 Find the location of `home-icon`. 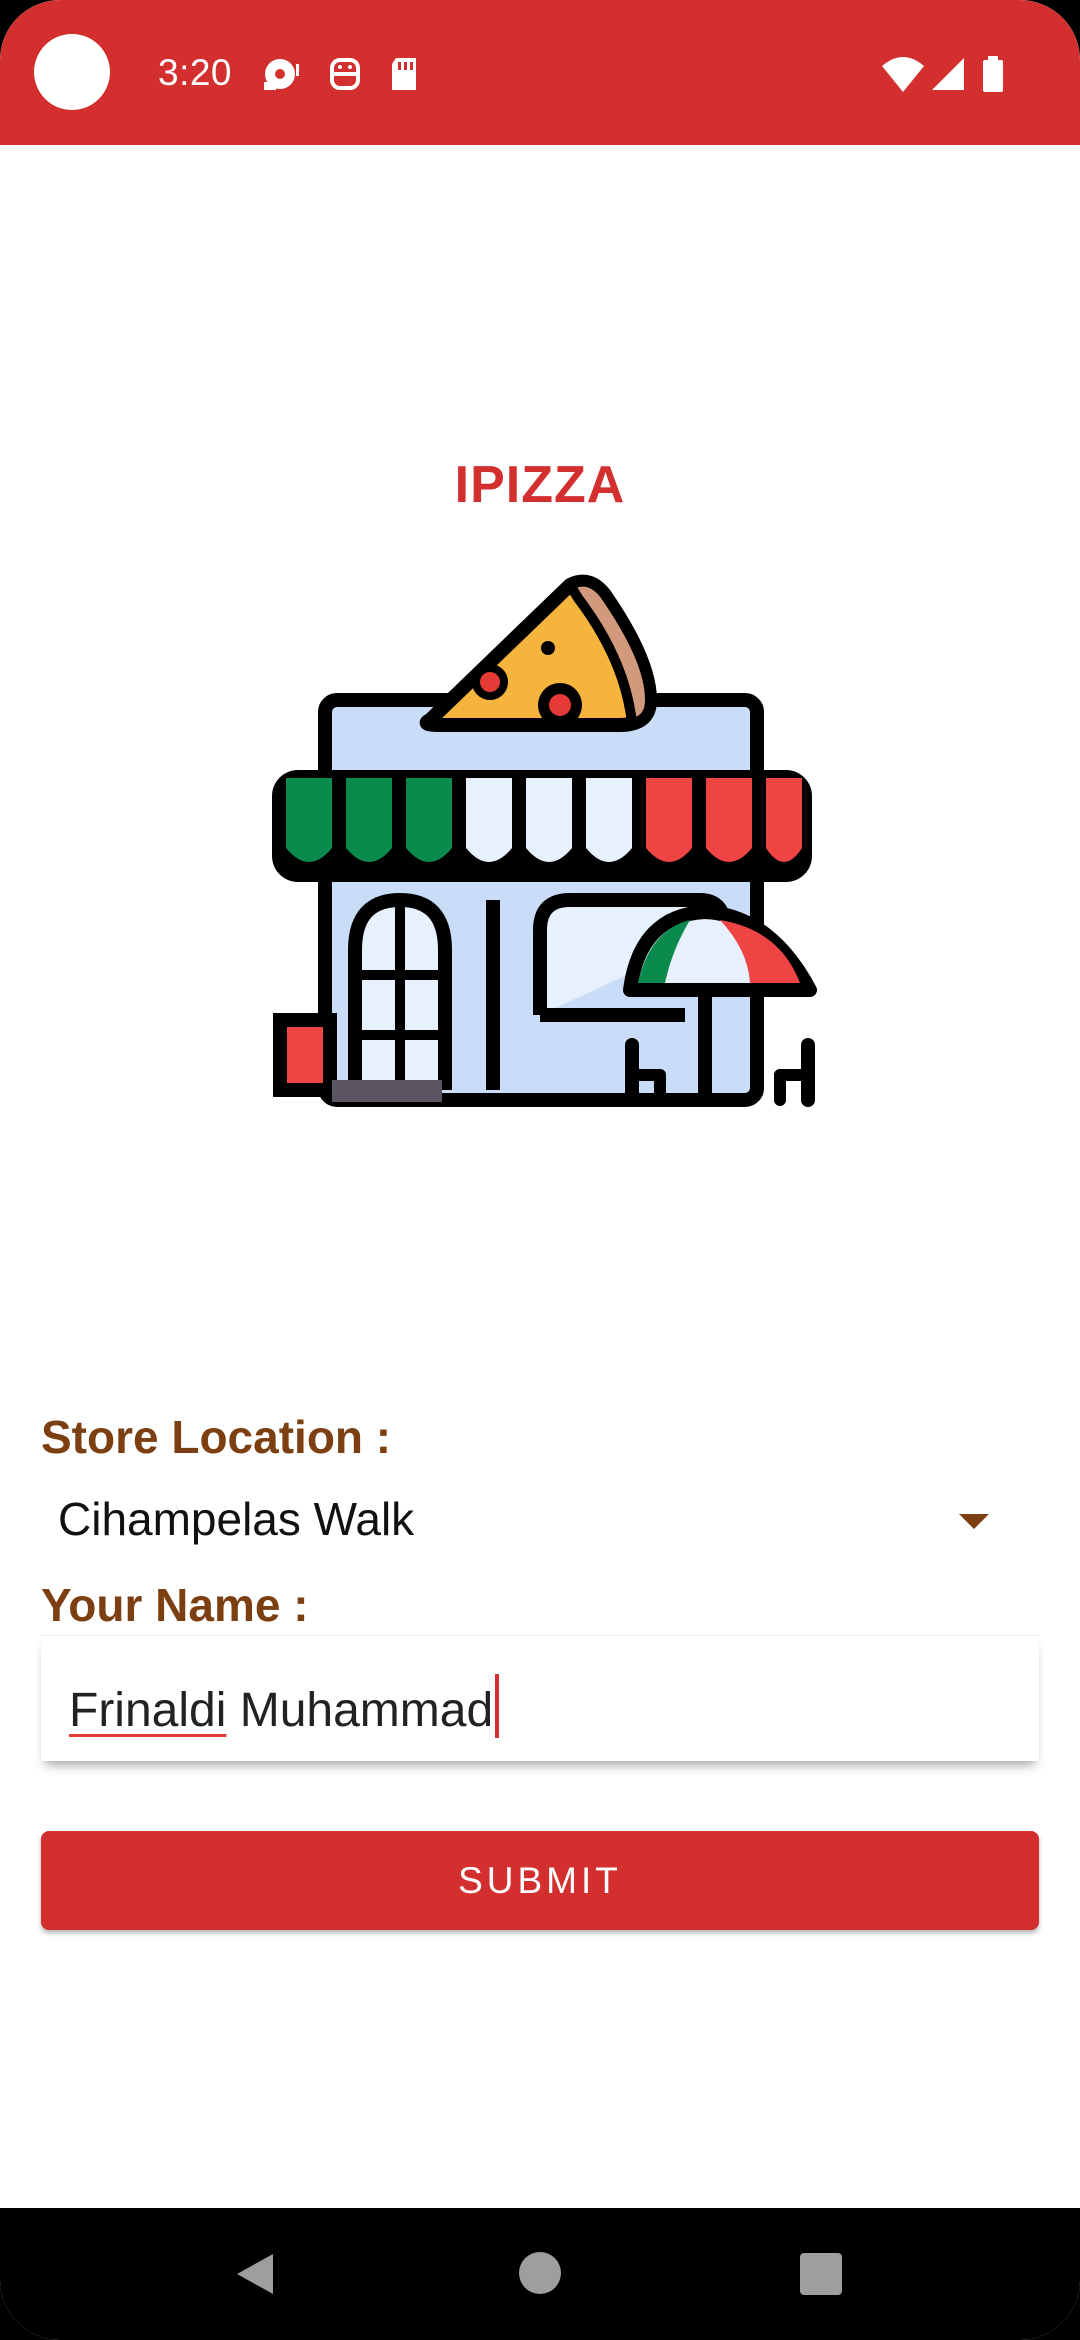

home-icon is located at coordinates (540, 2273).